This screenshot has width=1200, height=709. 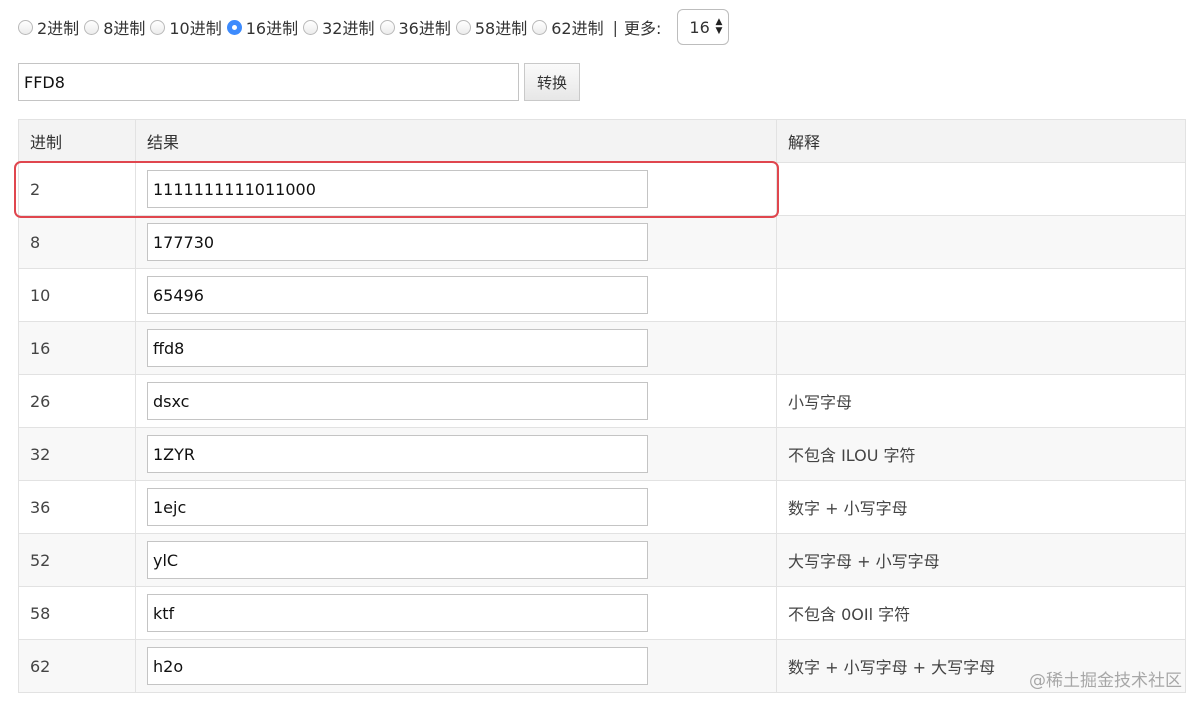 What do you see at coordinates (77, 189) in the screenshot?
I see `base-cell: 2` at bounding box center [77, 189].